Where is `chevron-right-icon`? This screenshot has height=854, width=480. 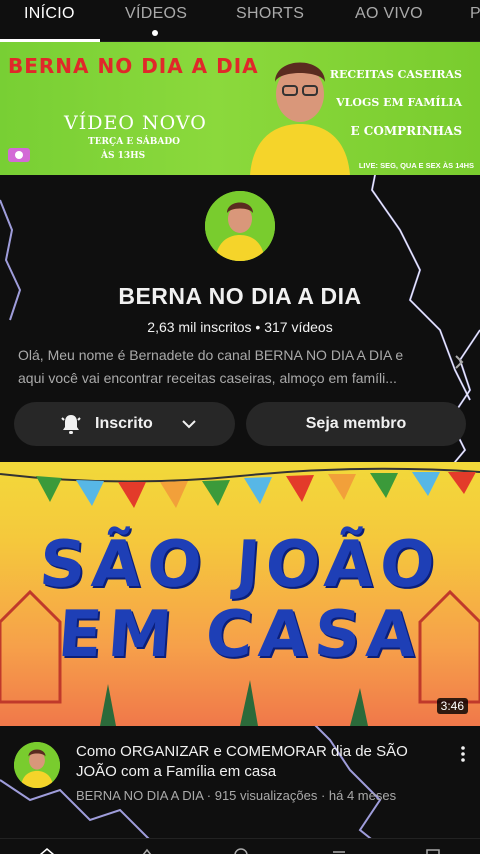 chevron-right-icon is located at coordinates (459, 362).